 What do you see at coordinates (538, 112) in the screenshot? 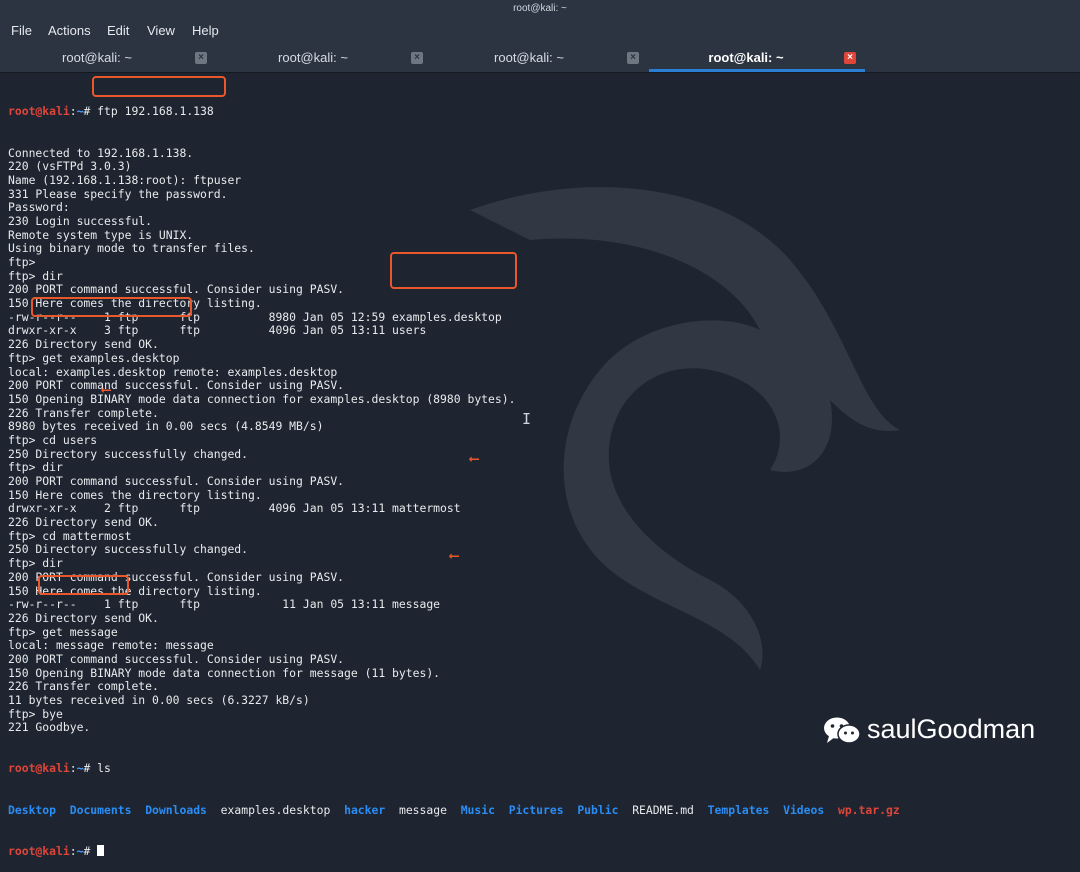
I see `prompt-line: root@kali:~# ftp 192.168.1.138` at bounding box center [538, 112].